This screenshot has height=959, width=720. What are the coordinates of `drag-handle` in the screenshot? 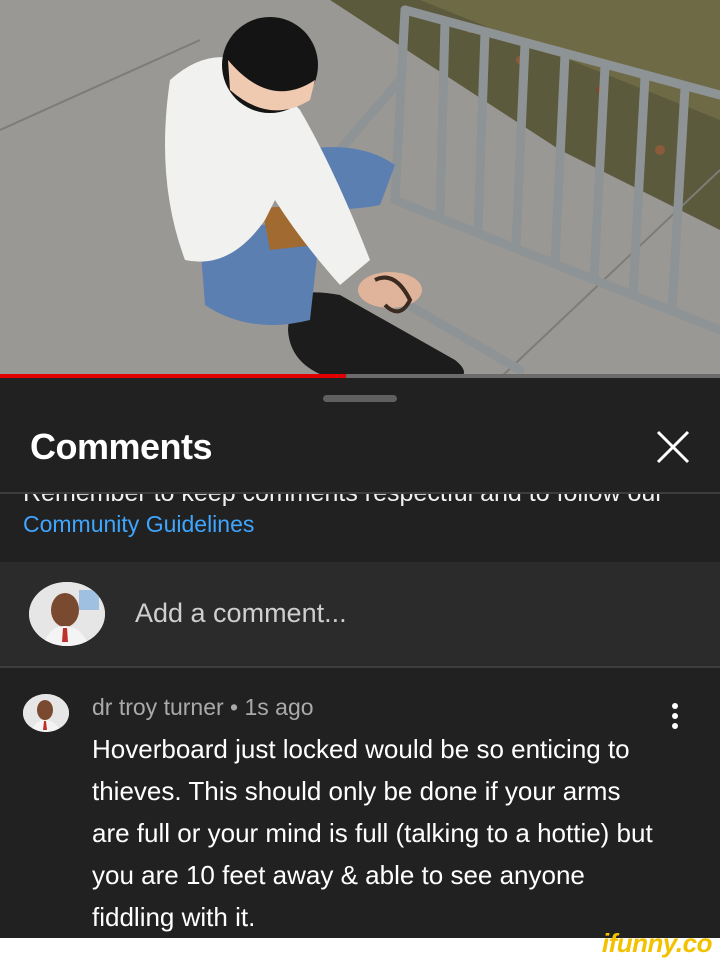 It's located at (360, 398).